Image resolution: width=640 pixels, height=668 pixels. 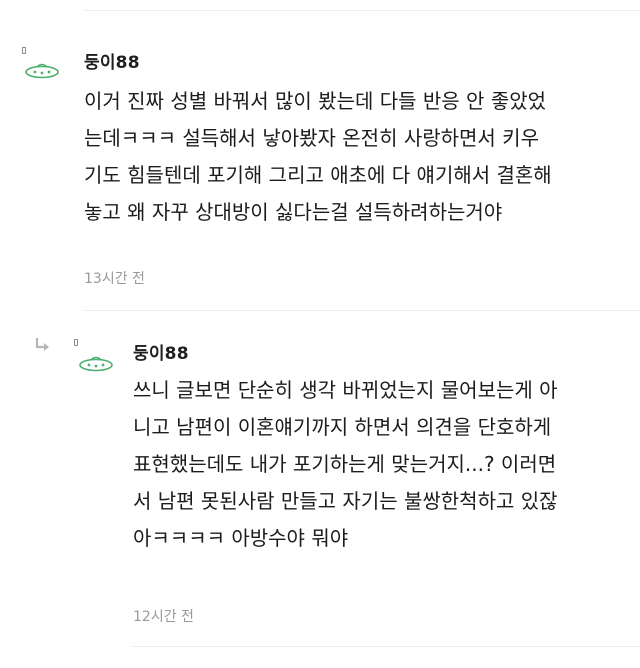 I want to click on comment-divider, so click(x=362, y=310).